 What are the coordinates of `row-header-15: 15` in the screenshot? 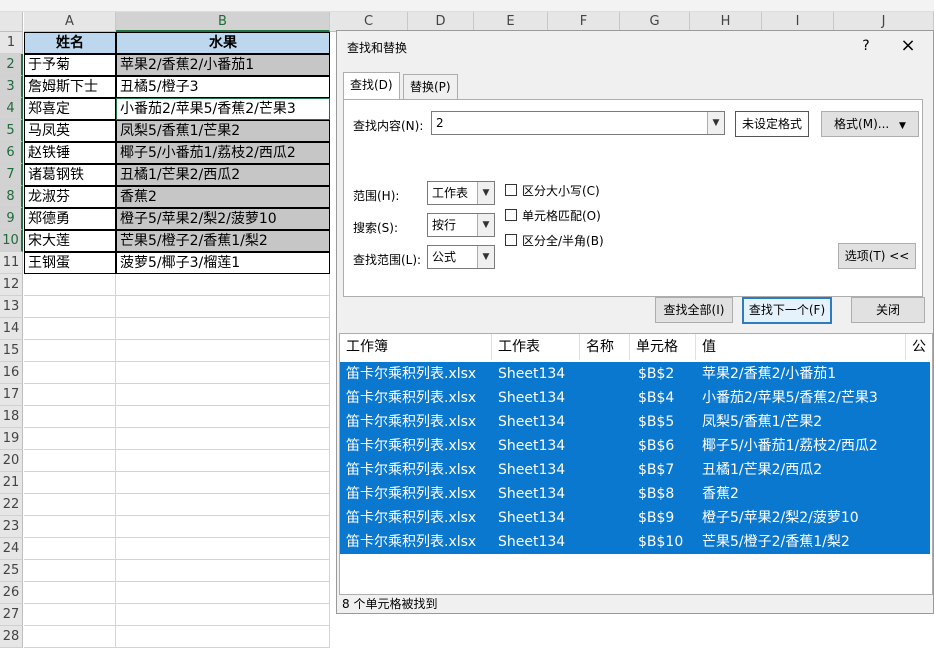 It's located at (11, 351).